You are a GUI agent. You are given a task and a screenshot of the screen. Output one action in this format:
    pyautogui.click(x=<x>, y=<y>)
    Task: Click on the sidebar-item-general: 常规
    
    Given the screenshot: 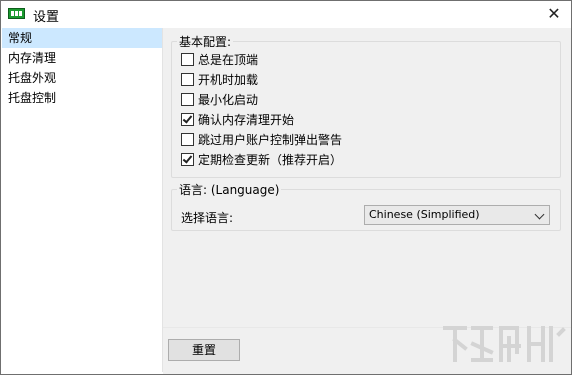 What is the action you would take?
    pyautogui.click(x=82, y=38)
    